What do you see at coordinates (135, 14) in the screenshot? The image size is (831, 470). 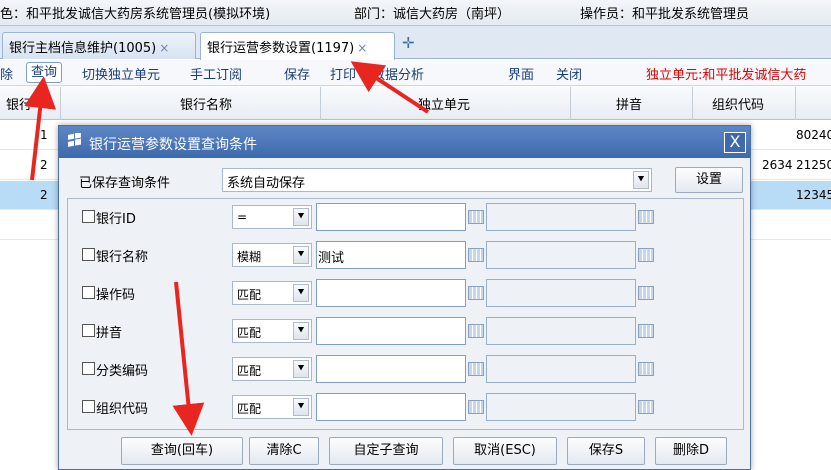 I see `system-user-text: 色：和平批发诚信大药房系统管理员(模拟环境)` at bounding box center [135, 14].